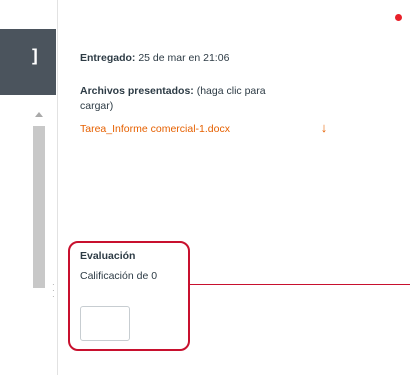  I want to click on submitted-file-link: Tarea_Informe comercial-1.docx, so click(155, 129).